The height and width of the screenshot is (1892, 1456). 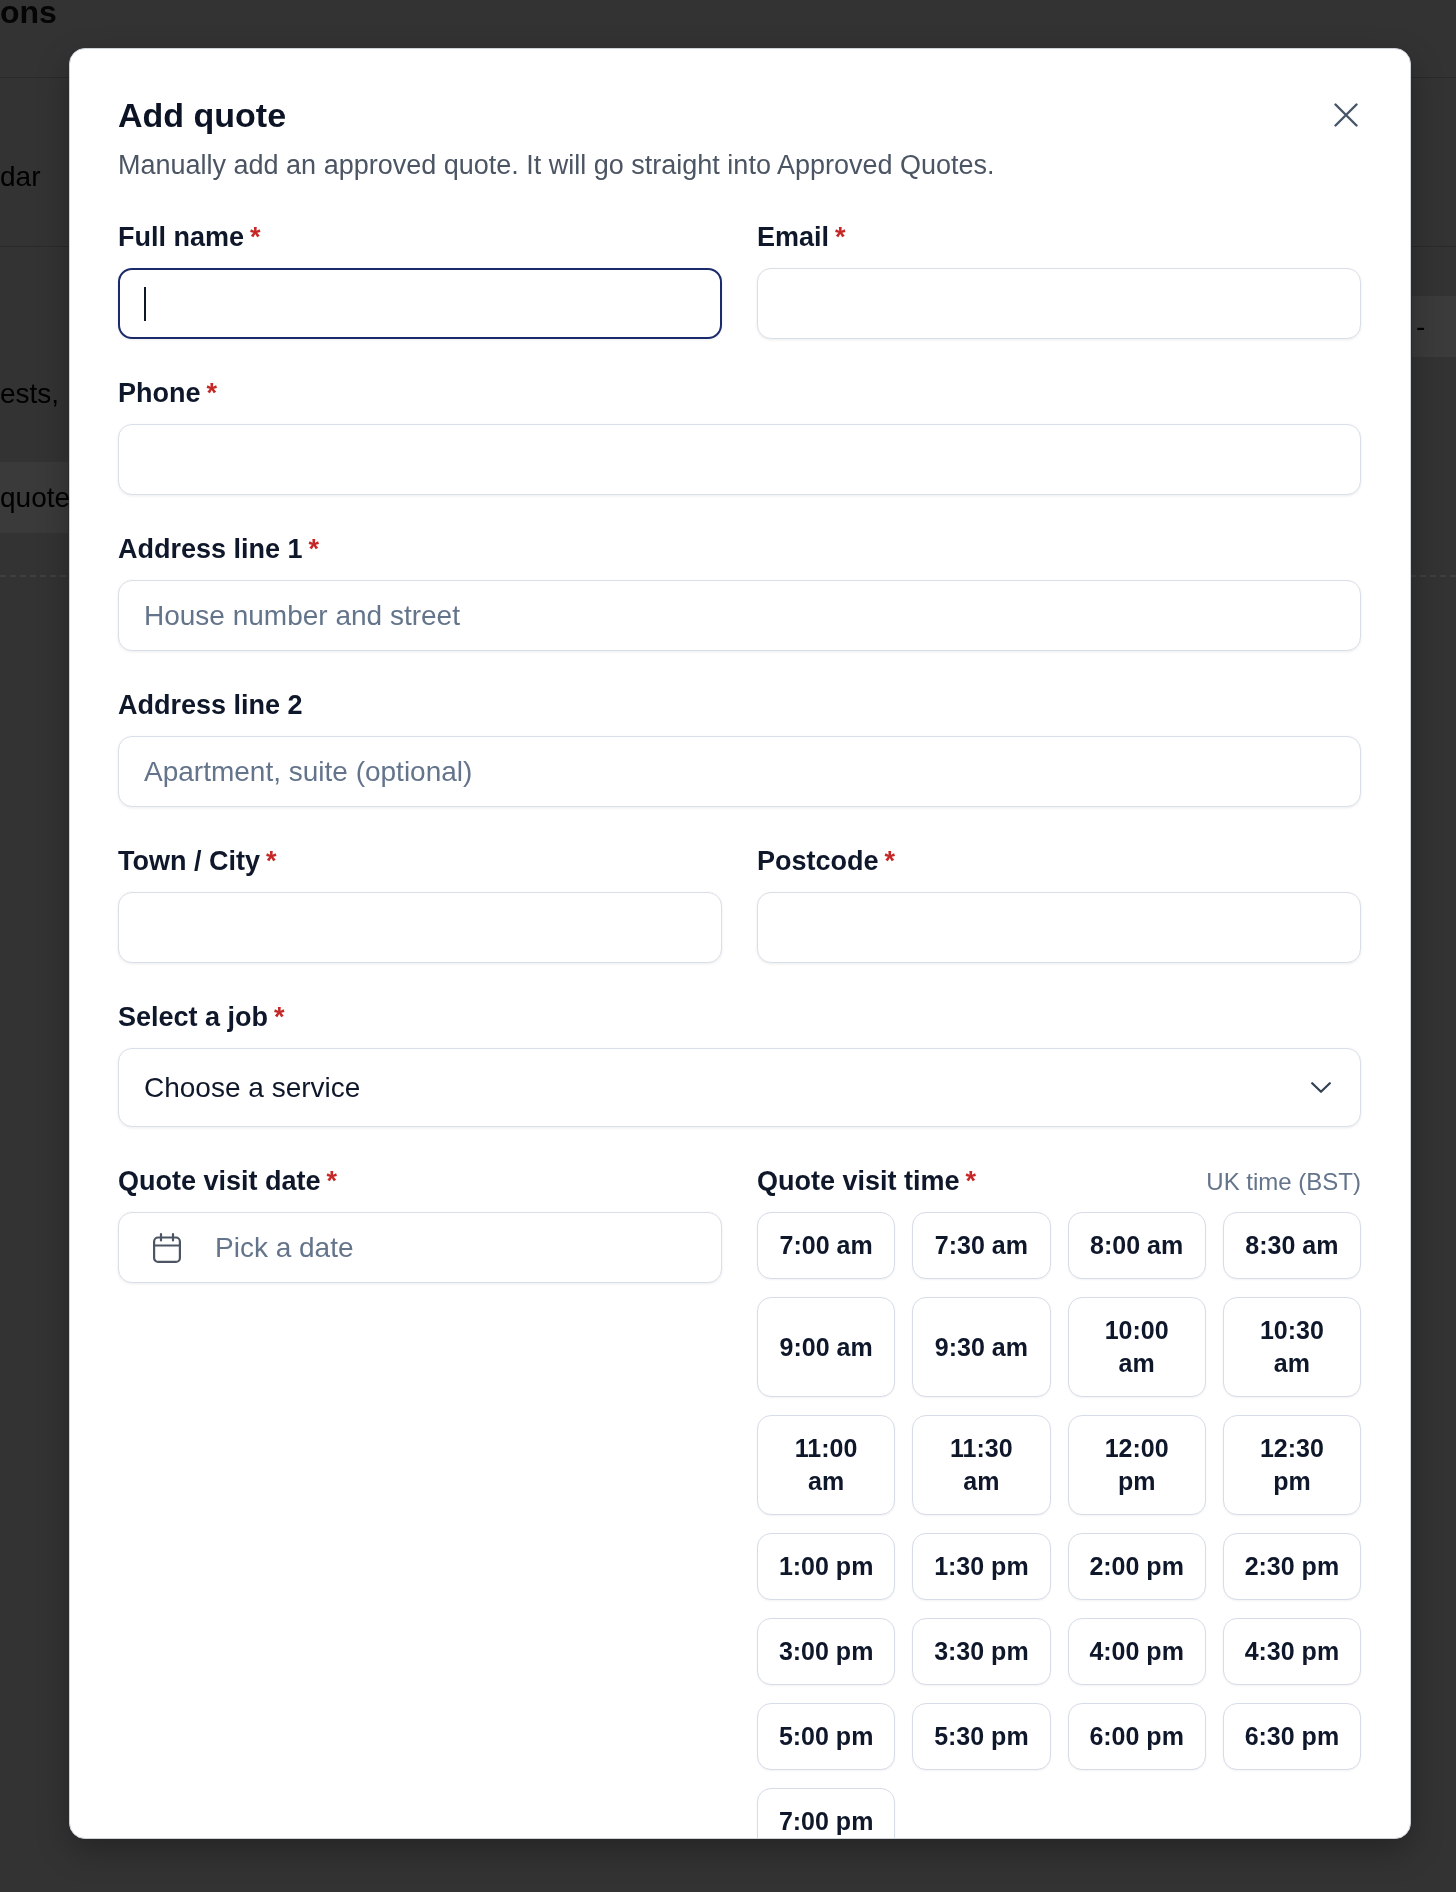 What do you see at coordinates (739, 1087) in the screenshot?
I see `select-field: Choose a service` at bounding box center [739, 1087].